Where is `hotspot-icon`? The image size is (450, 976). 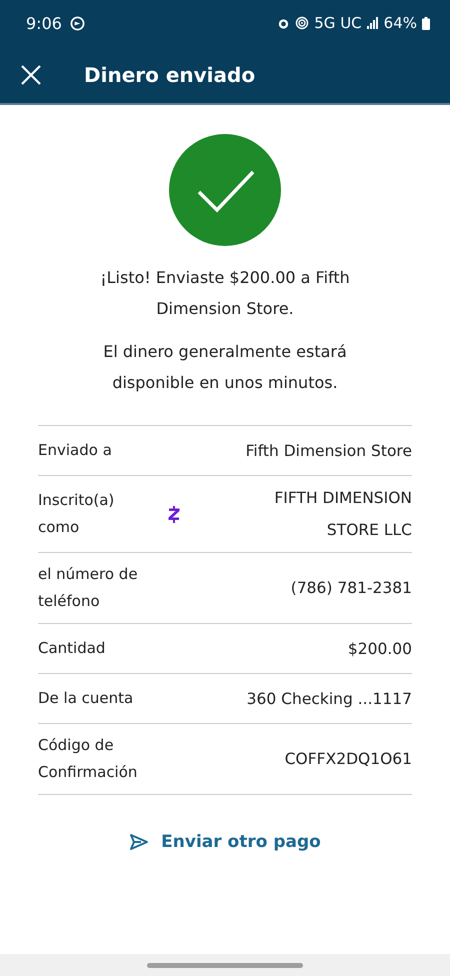 hotspot-icon is located at coordinates (302, 23).